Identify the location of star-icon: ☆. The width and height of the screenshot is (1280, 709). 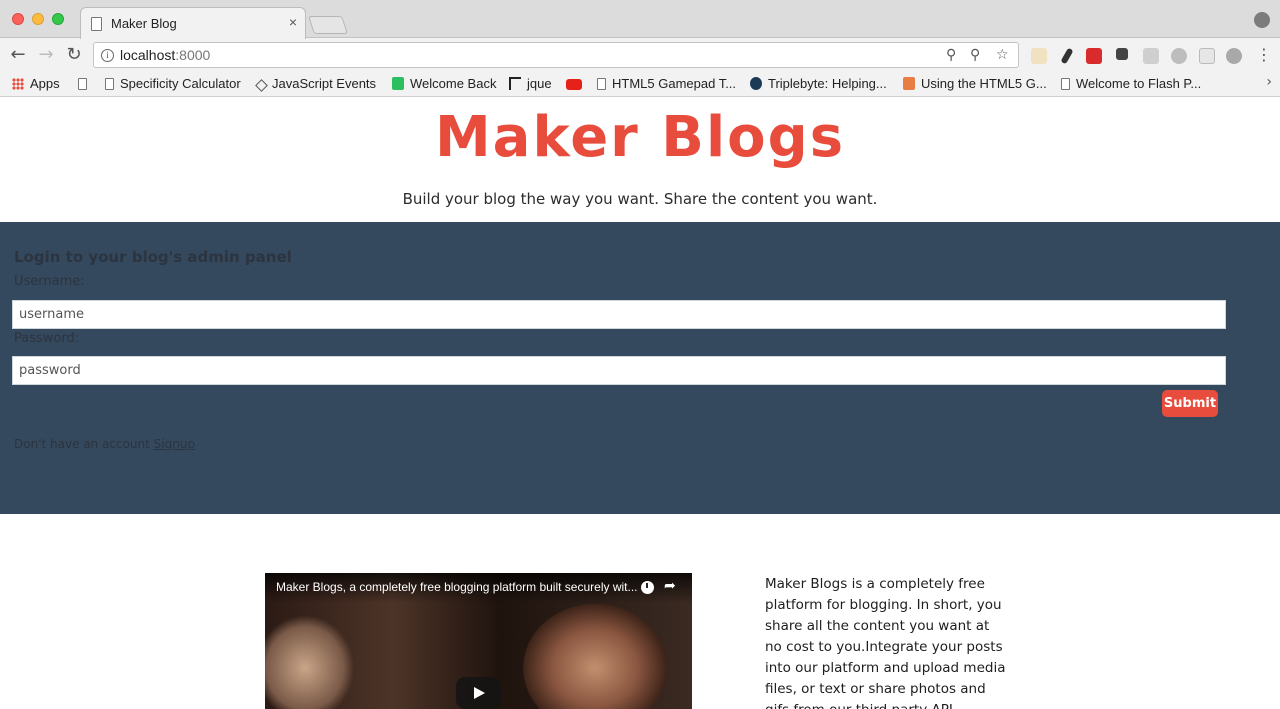
(1002, 55).